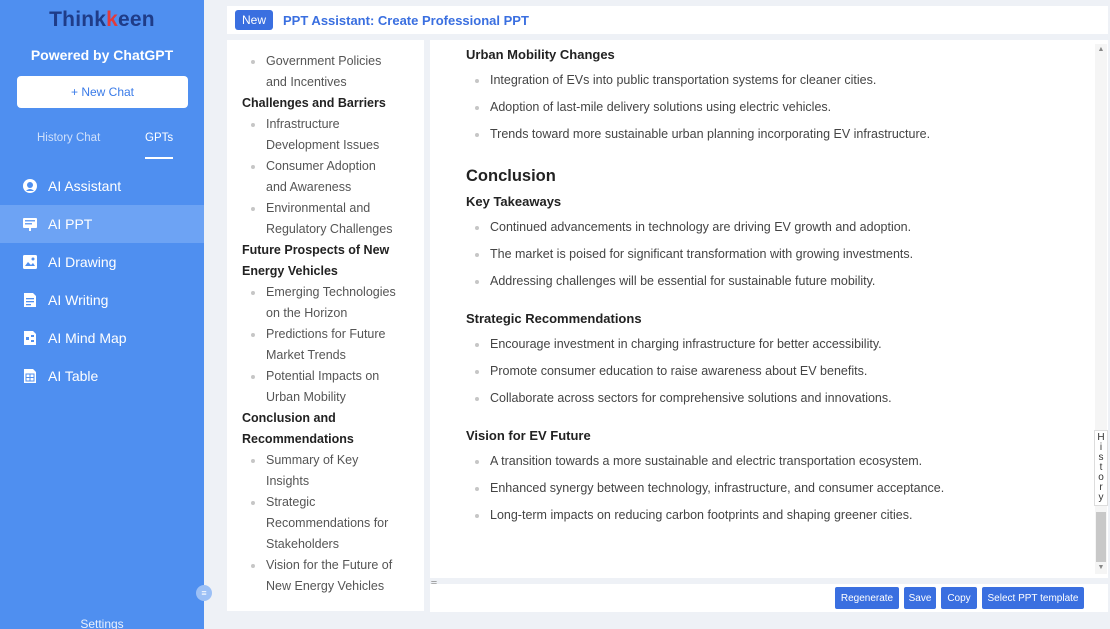  What do you see at coordinates (329, 61) in the screenshot?
I see `outline-item: Government Policies` at bounding box center [329, 61].